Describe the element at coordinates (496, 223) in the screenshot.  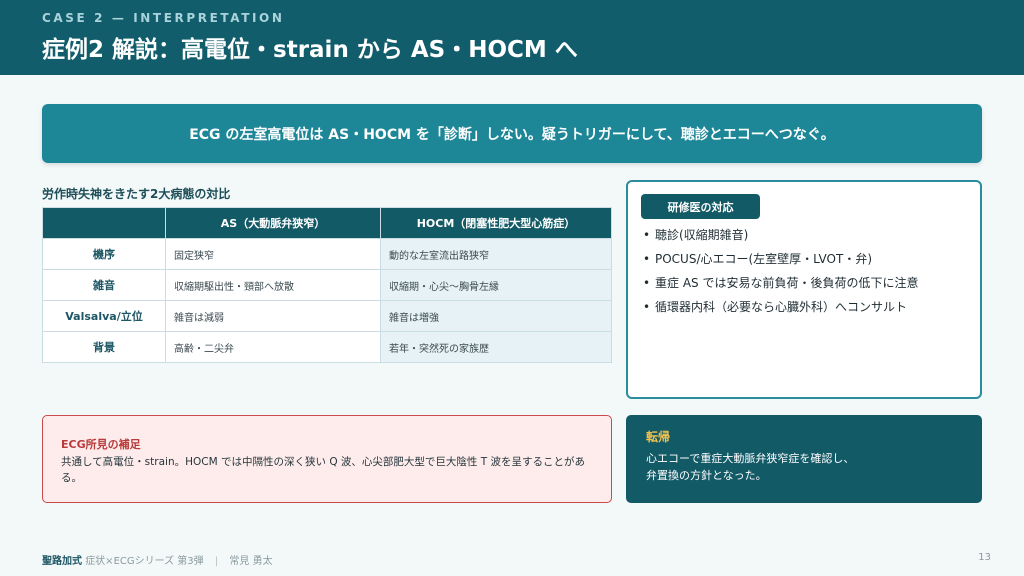
I see `header-hocm: HOCM（閉塞性肥大型心筋症）` at that location.